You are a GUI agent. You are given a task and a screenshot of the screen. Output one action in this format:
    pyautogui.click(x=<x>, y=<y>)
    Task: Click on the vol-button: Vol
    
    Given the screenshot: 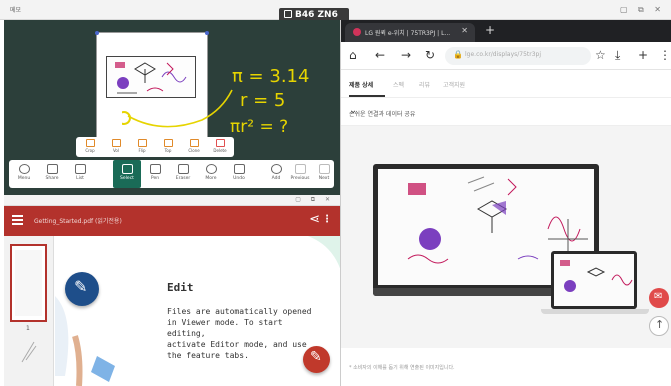 What is the action you would take?
    pyautogui.click(x=116, y=146)
    